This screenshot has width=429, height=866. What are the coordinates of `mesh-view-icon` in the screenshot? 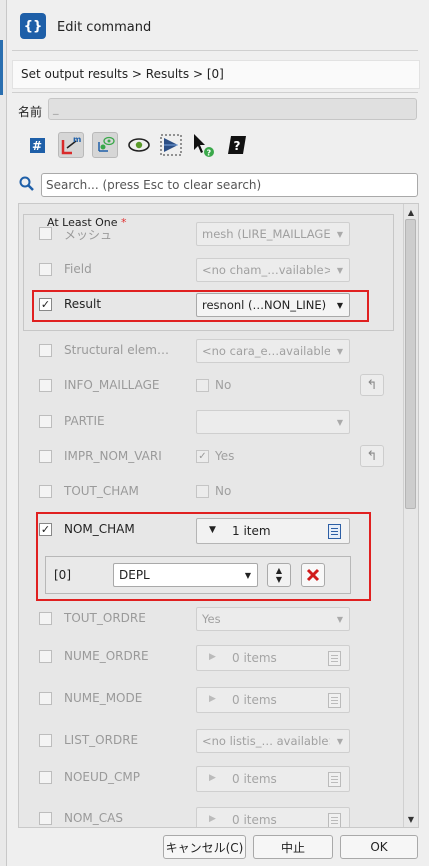 It's located at (171, 145).